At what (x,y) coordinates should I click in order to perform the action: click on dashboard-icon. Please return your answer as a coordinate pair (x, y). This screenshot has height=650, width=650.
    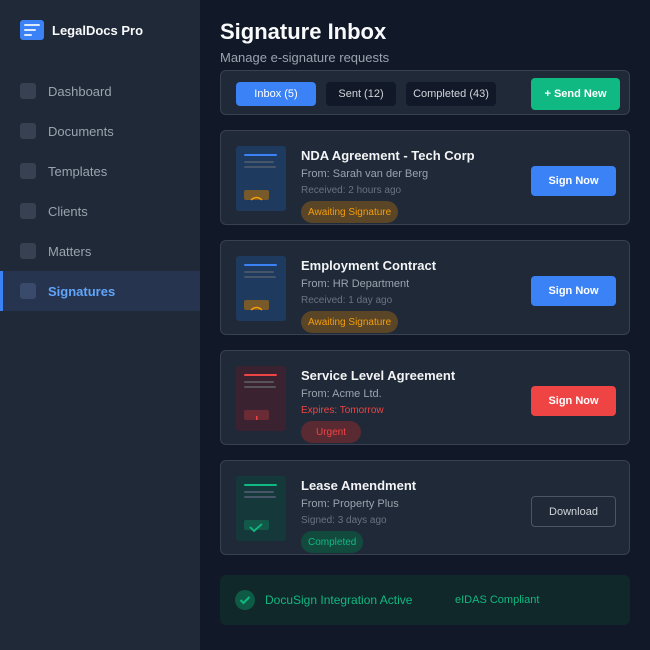
    Looking at the image, I should click on (28, 91).